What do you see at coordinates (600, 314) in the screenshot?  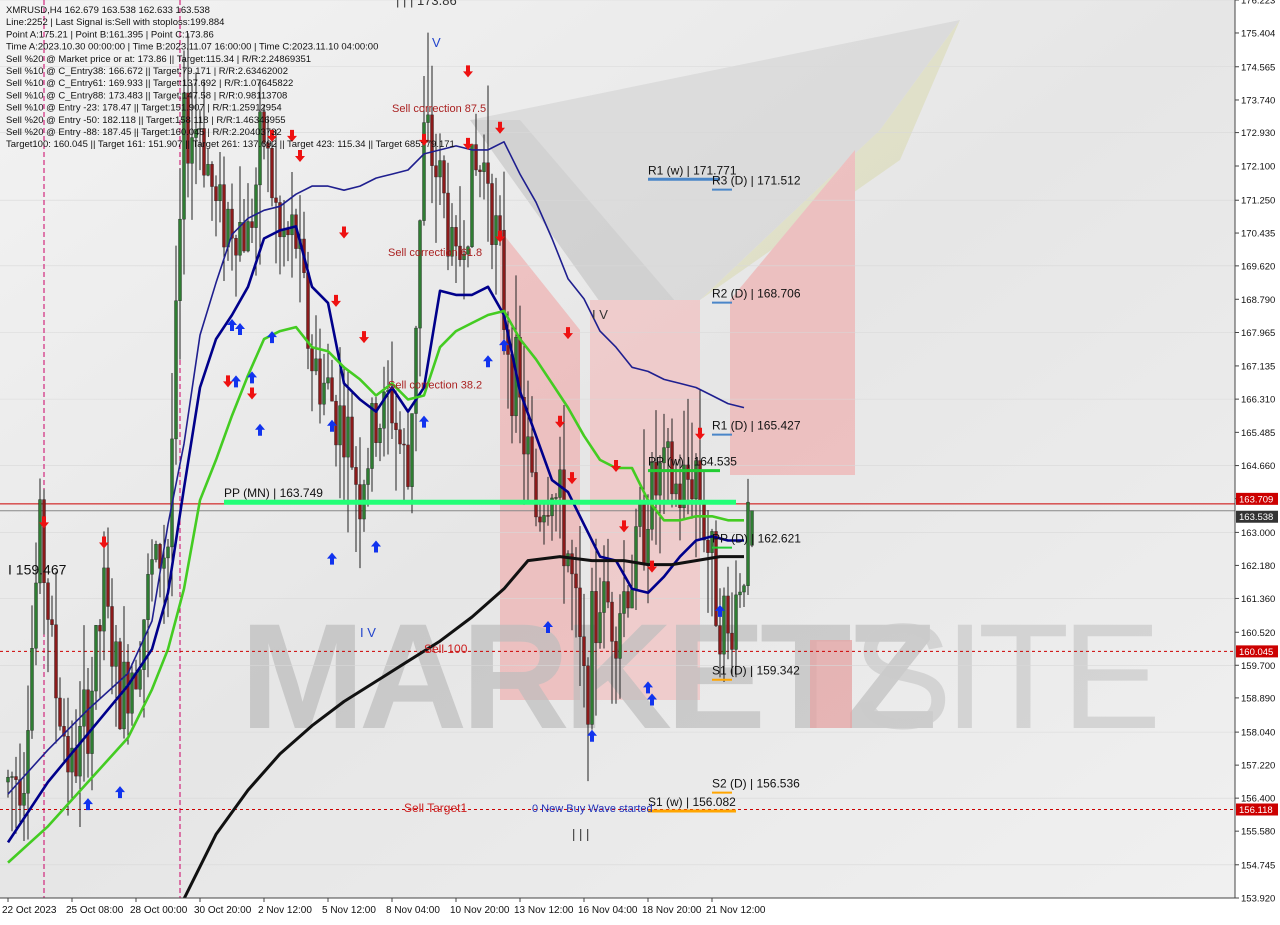 I see `chart-annotation: I V` at bounding box center [600, 314].